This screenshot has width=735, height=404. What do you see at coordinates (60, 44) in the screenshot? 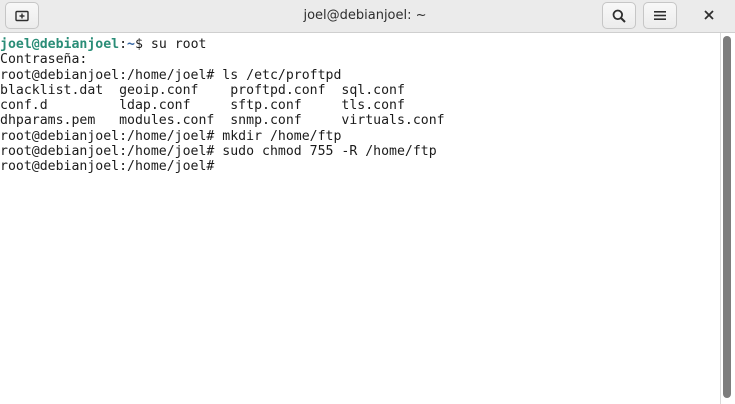
I see `prompt-user-host: joel@debianjoel` at bounding box center [60, 44].